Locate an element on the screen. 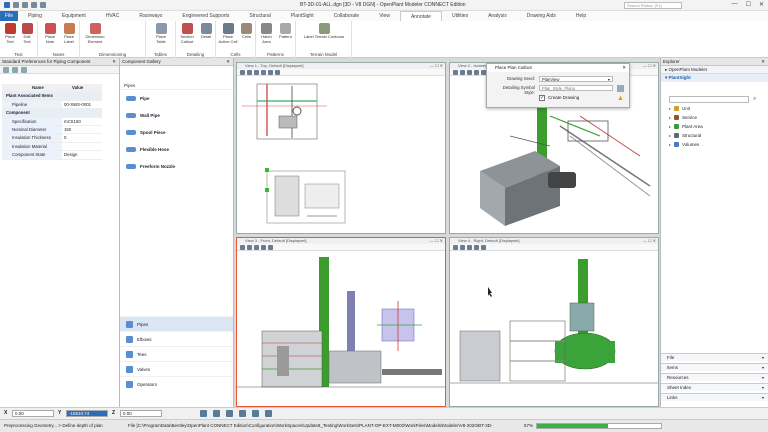 This screenshot has height=432, width=768. tree-item-plant-area: ▸ Plant Area is located at coordinates (686, 126).